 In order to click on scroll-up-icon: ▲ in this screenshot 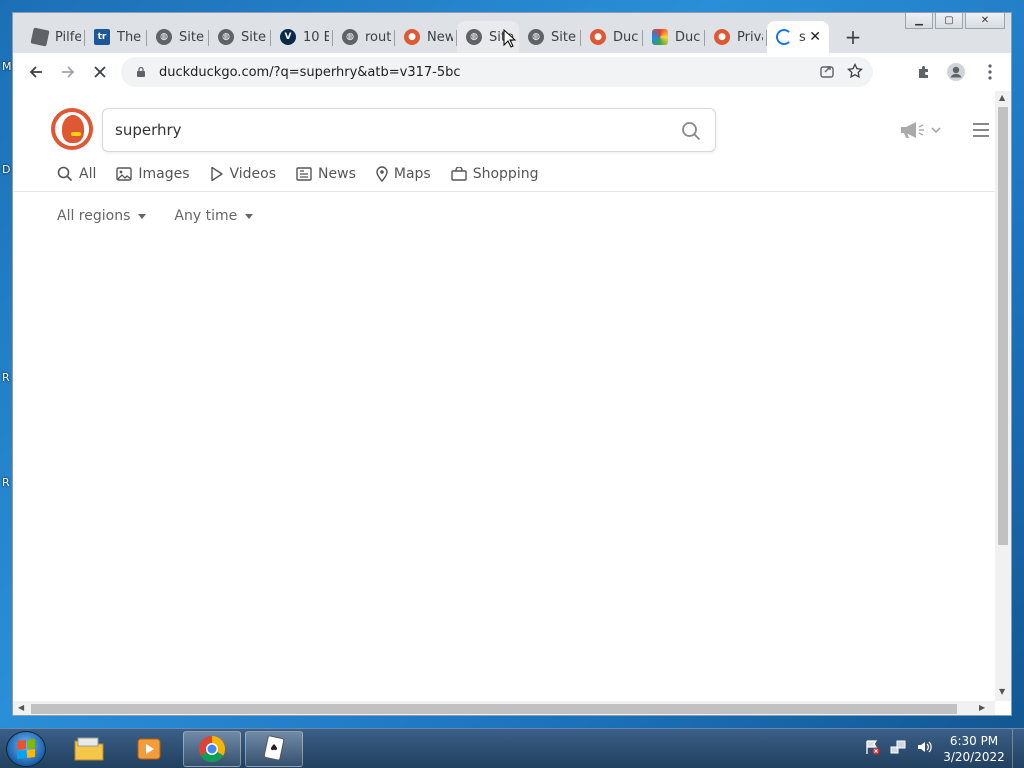, I will do `click(1002, 97)`.